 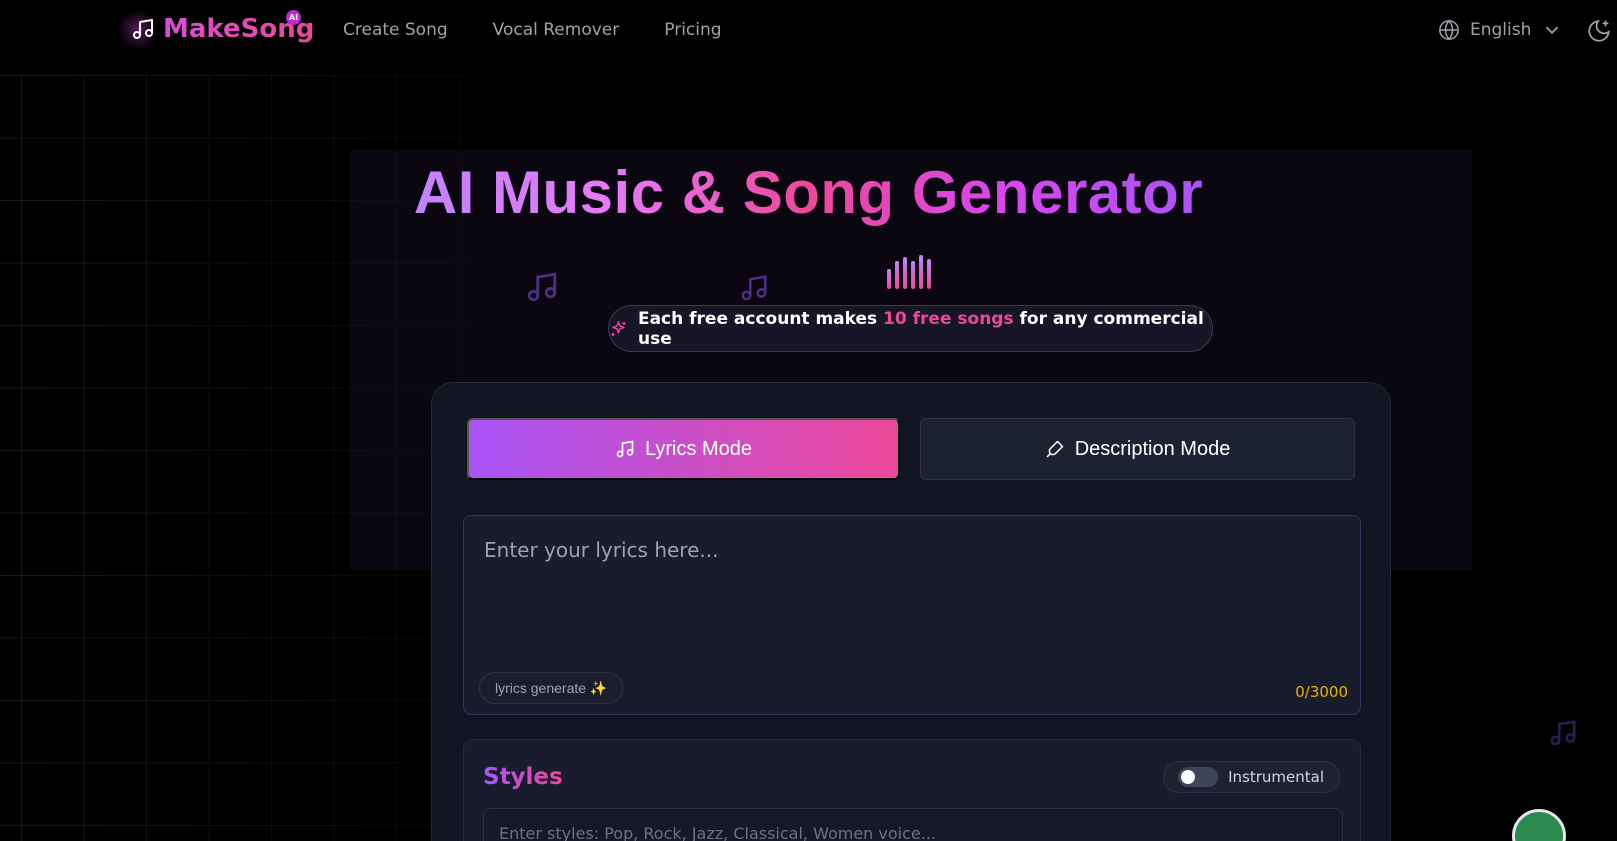 I want to click on lyrics-generate-button: lyrics generate ✨, so click(x=551, y=688).